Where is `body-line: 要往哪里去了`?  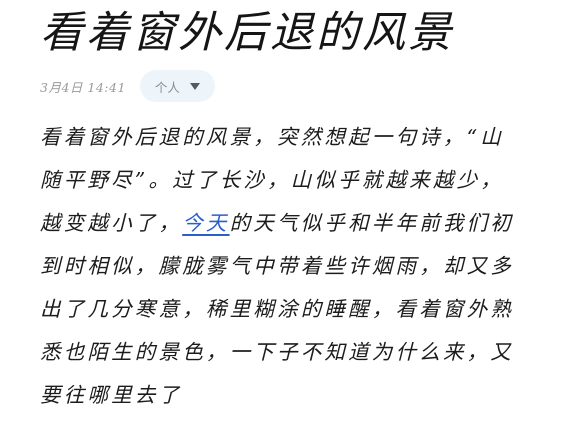
body-line: 要往哪里去了 is located at coordinates (111, 395).